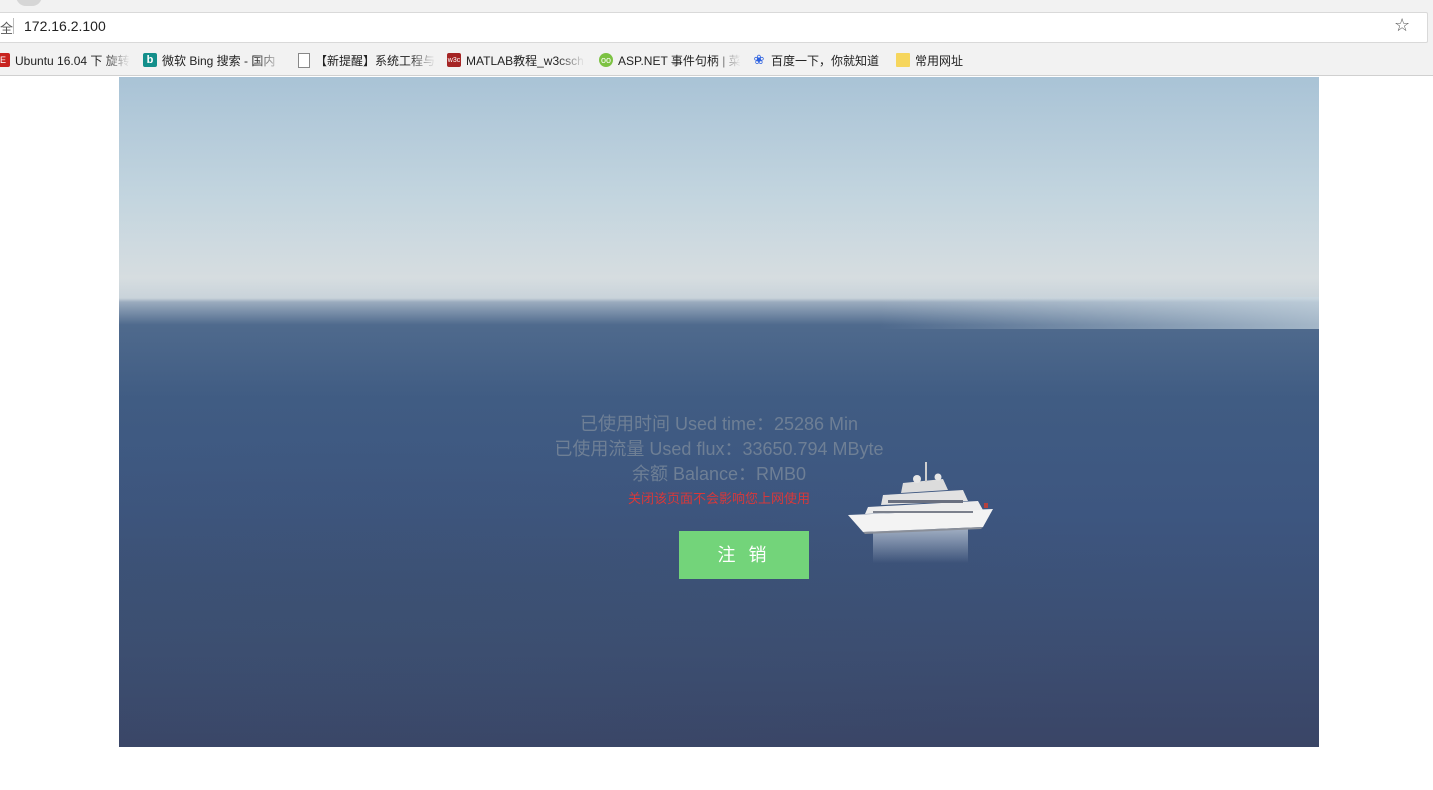 The image size is (1433, 790). Describe the element at coordinates (1402, 25) in the screenshot. I see `bookmark-star-icon: ☆` at that location.